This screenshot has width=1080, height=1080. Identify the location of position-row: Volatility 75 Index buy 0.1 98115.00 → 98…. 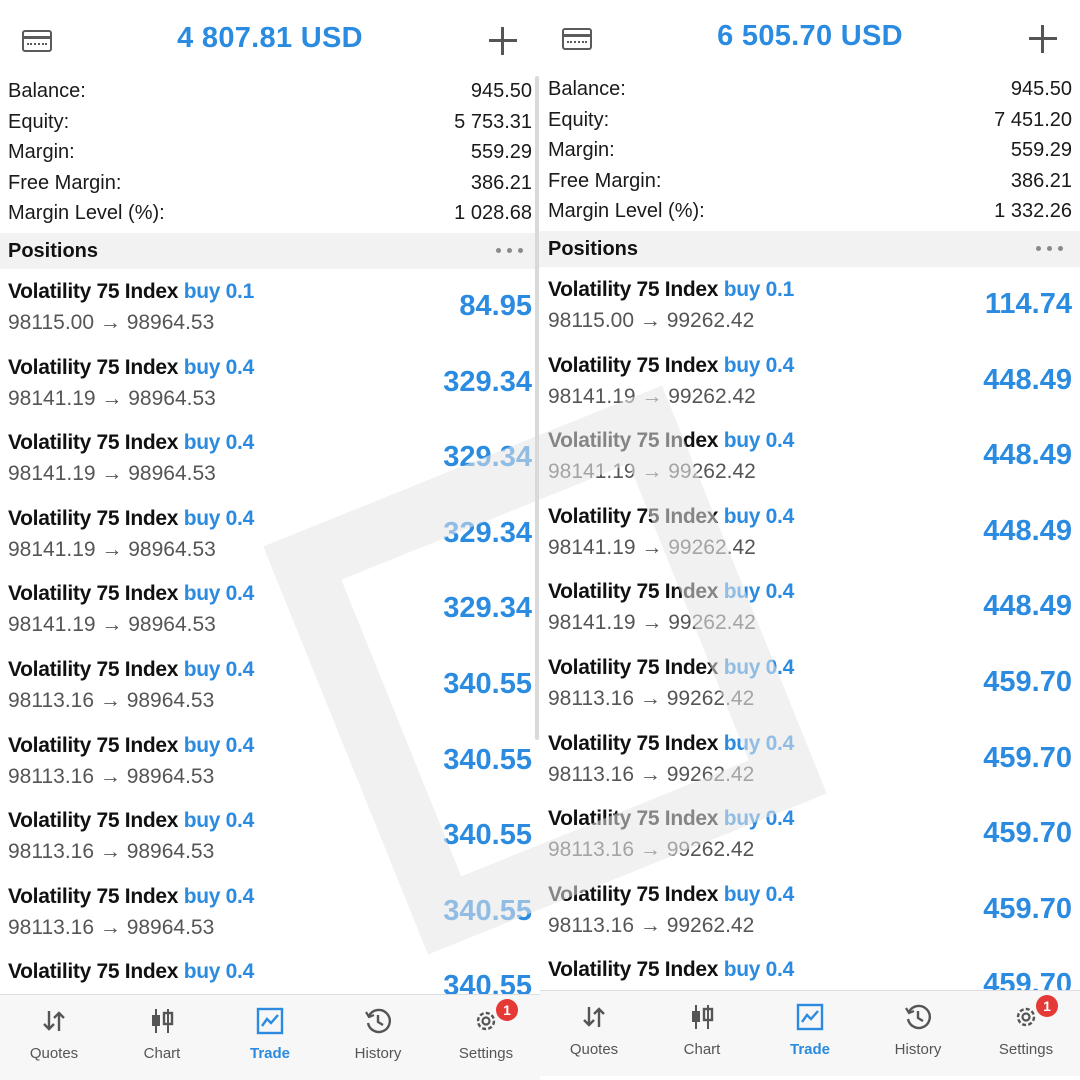
(270, 308).